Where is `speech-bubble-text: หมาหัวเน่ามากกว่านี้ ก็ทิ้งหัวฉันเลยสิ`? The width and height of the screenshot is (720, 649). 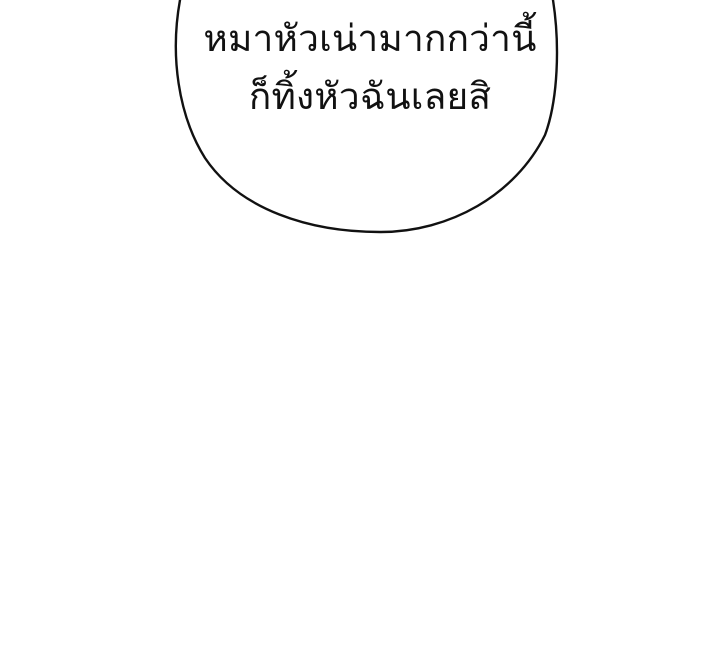
speech-bubble-text: หมาหัวเน่ามากกว่านี้ ก็ทิ้งหัวฉันเลยสิ is located at coordinates (370, 68).